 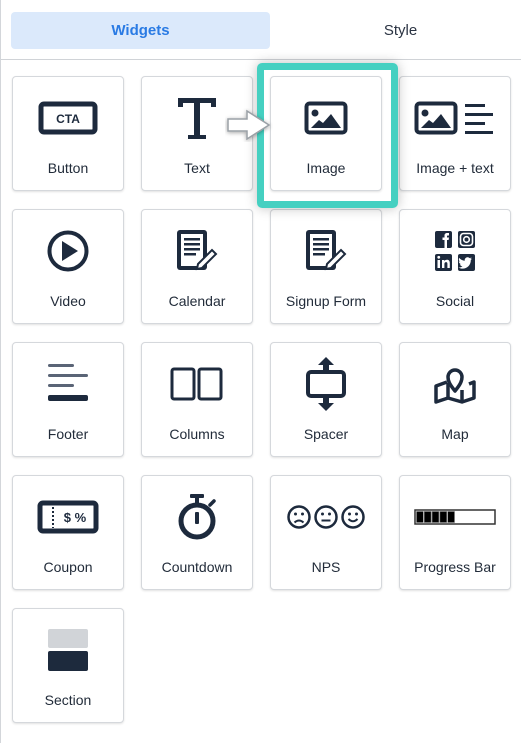 I want to click on footer-lines-icon, so click(x=68, y=384).